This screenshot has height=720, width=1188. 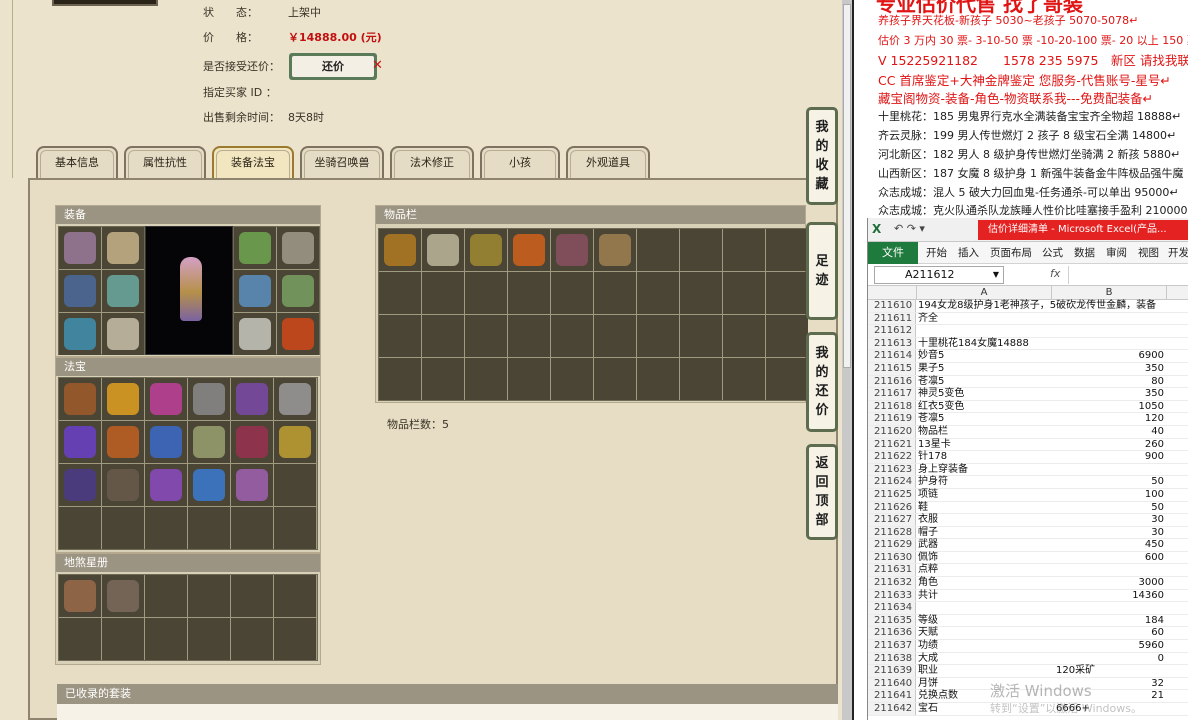 I want to click on counter-offer-button: 还价, so click(x=333, y=66).